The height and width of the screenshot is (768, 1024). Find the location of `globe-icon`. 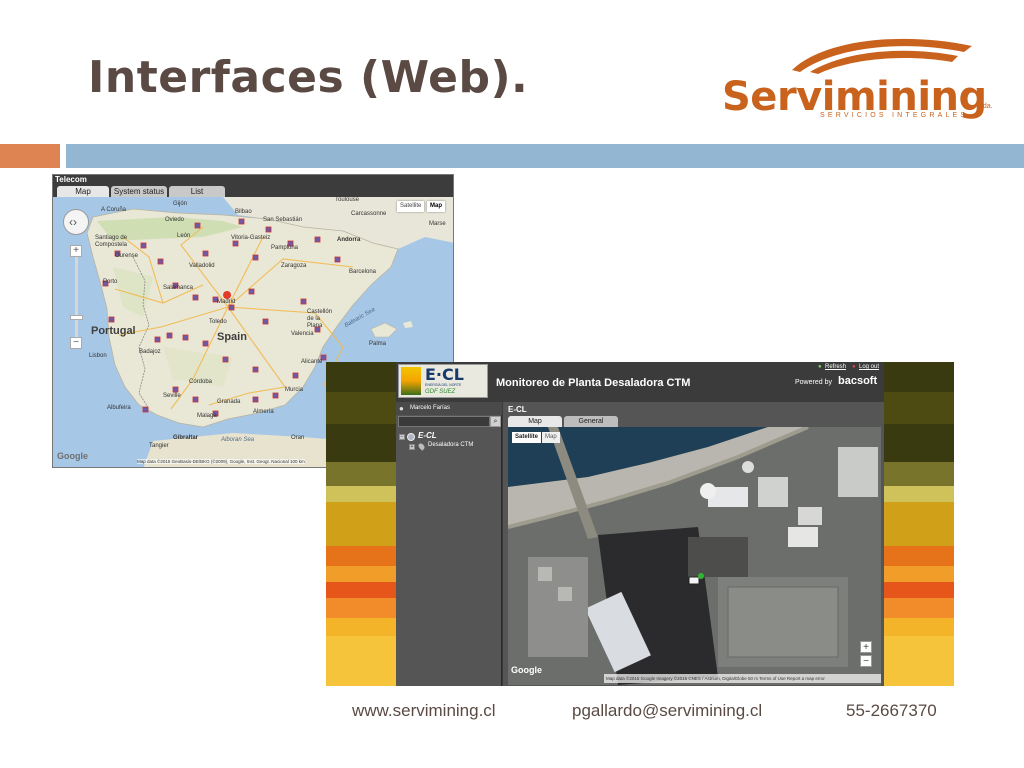

globe-icon is located at coordinates (411, 437).